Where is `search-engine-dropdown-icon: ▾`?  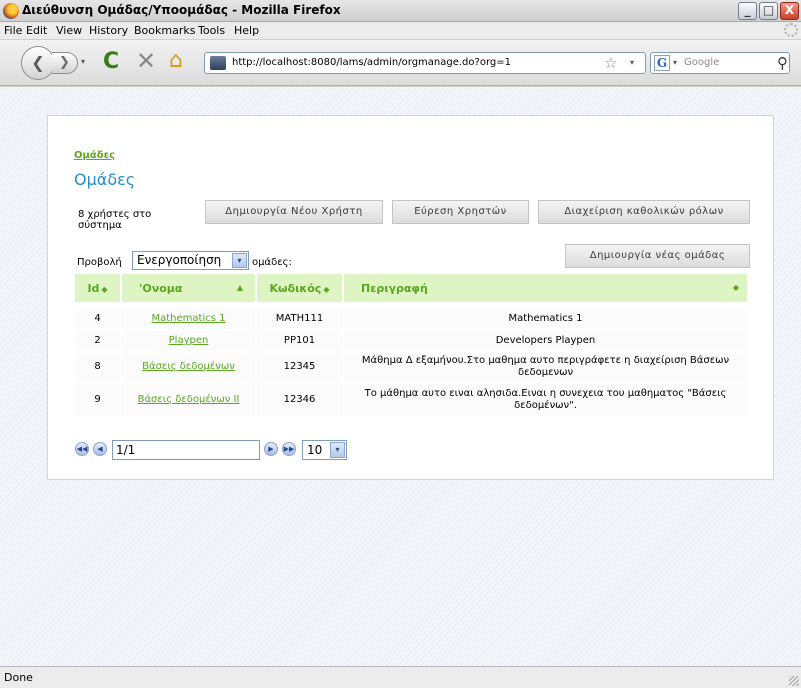
search-engine-dropdown-icon: ▾ is located at coordinates (675, 62).